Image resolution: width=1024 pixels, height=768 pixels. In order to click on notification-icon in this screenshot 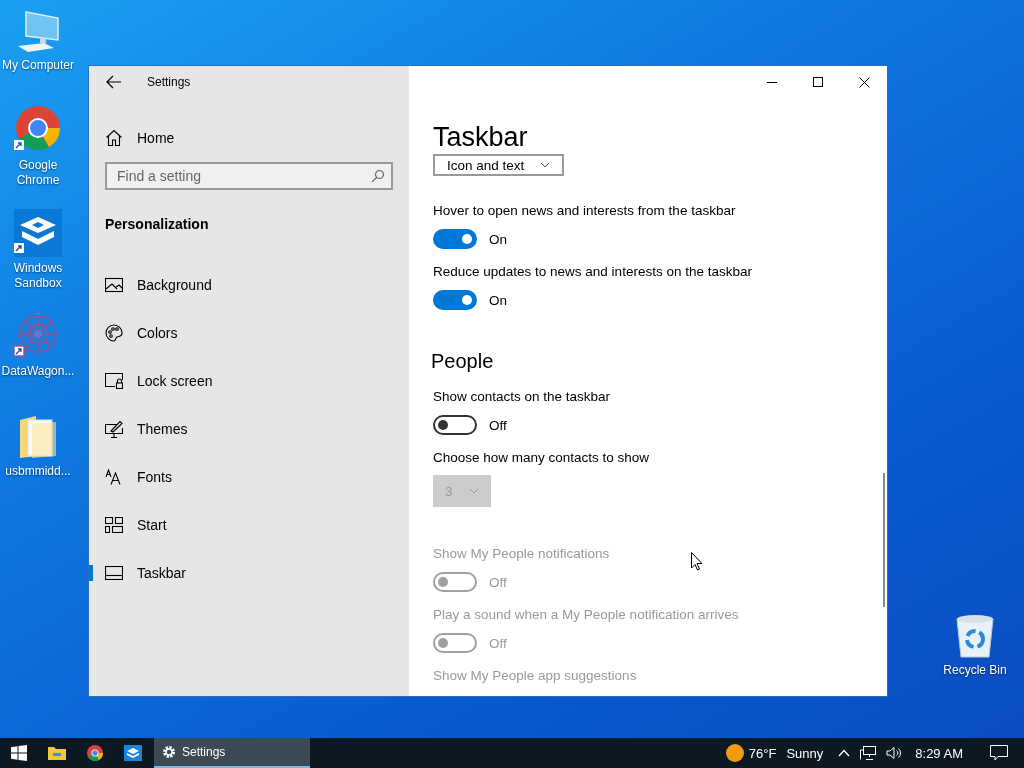, I will do `click(999, 753)`.